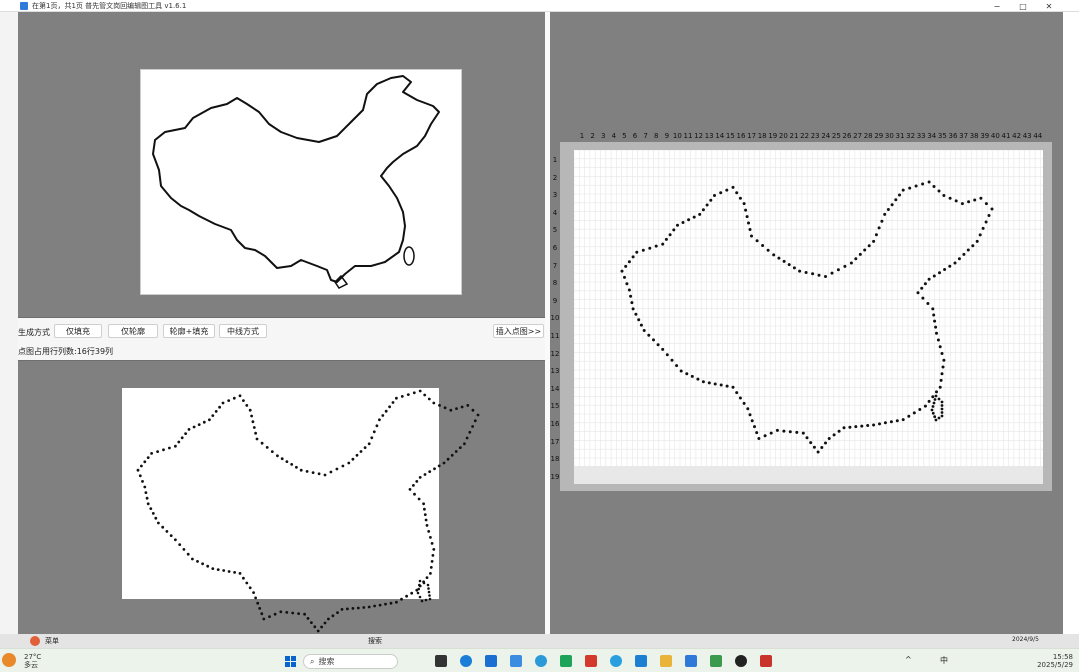 The width and height of the screenshot is (1079, 672). I want to click on maximize-button: □, so click(1023, 6).